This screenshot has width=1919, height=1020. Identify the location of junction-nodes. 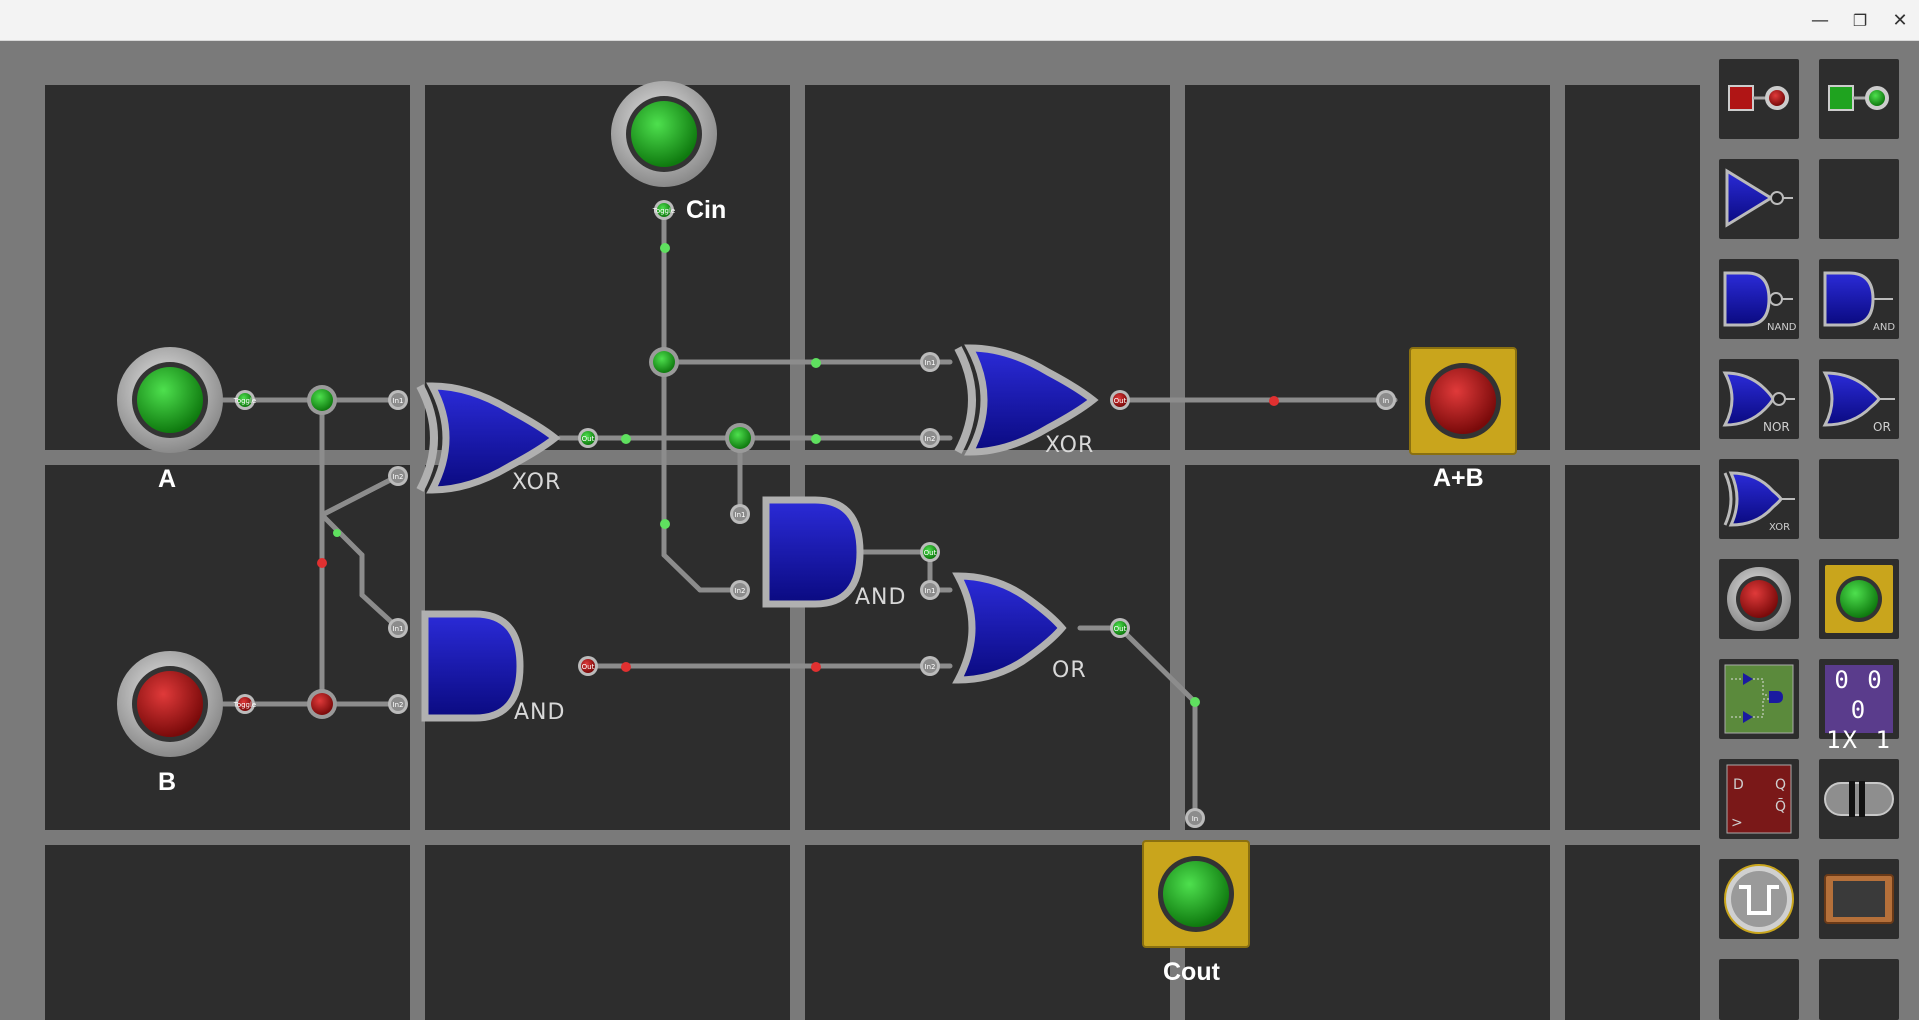
(531, 533).